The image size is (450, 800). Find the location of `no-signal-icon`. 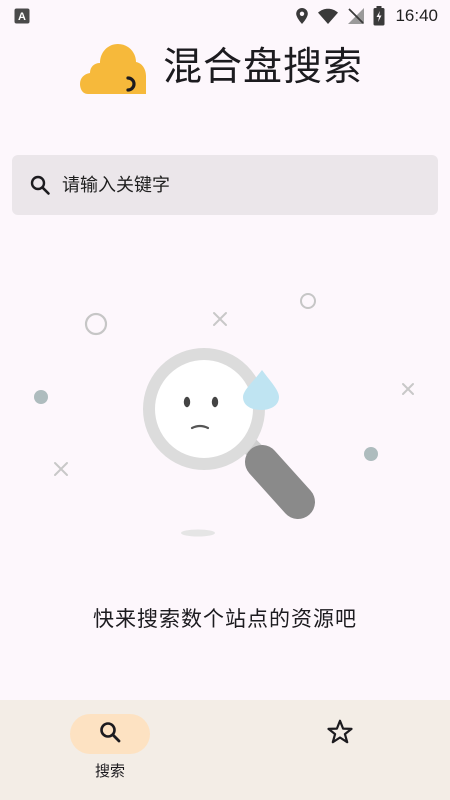

no-signal-icon is located at coordinates (356, 16).